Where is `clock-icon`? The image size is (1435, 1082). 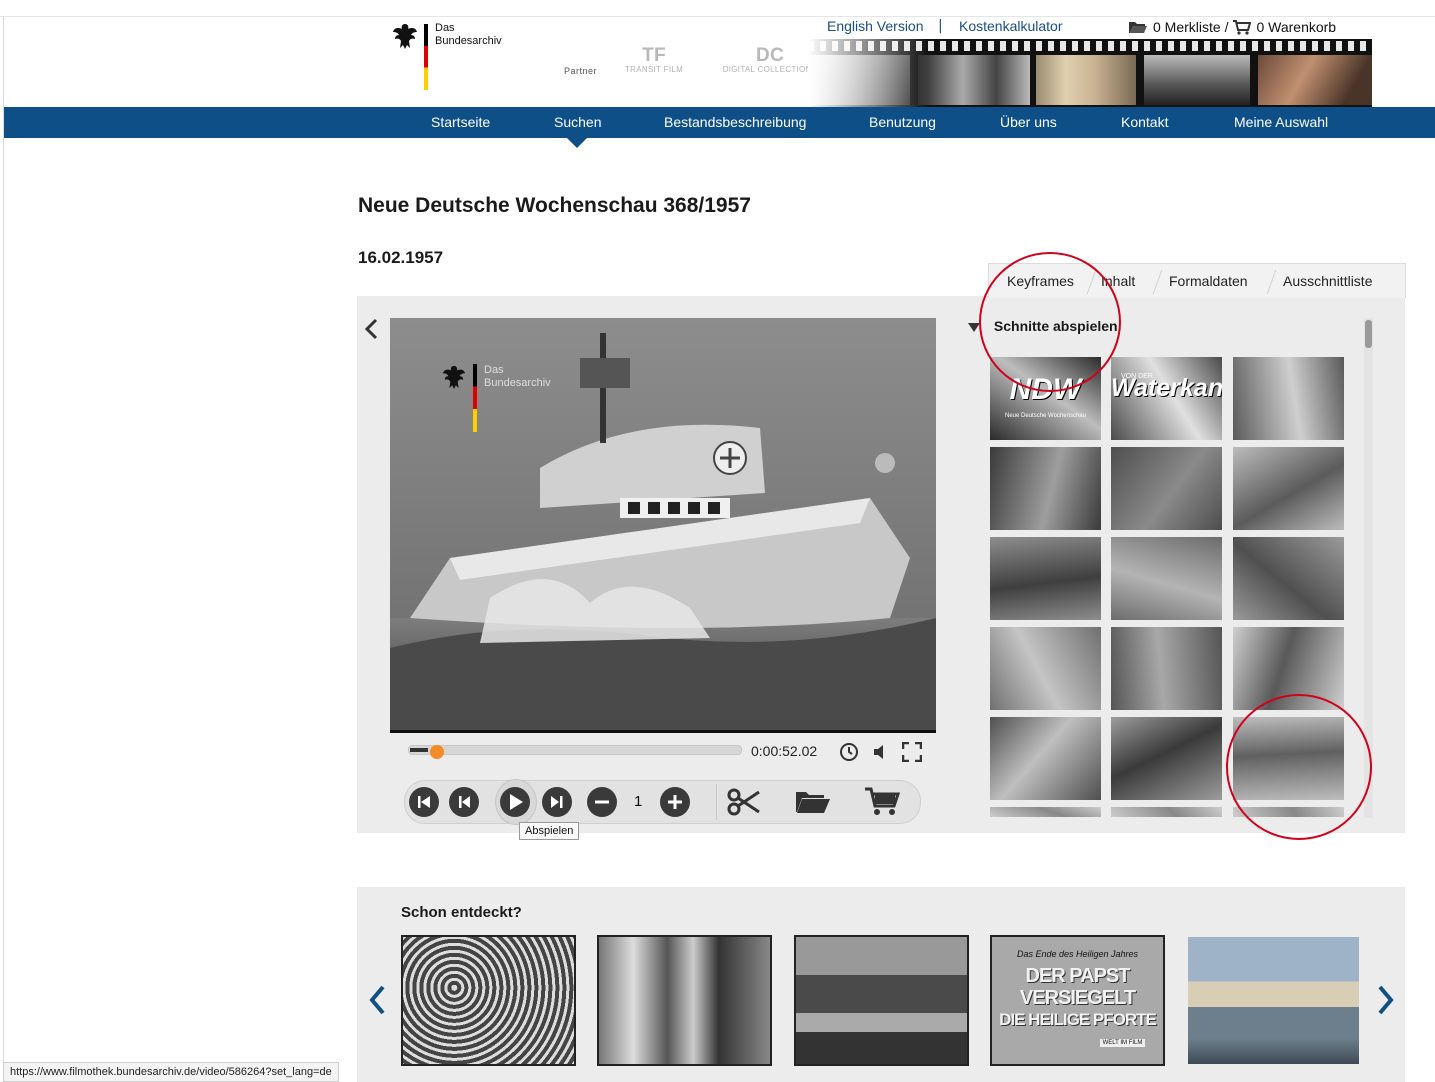
clock-icon is located at coordinates (849, 752).